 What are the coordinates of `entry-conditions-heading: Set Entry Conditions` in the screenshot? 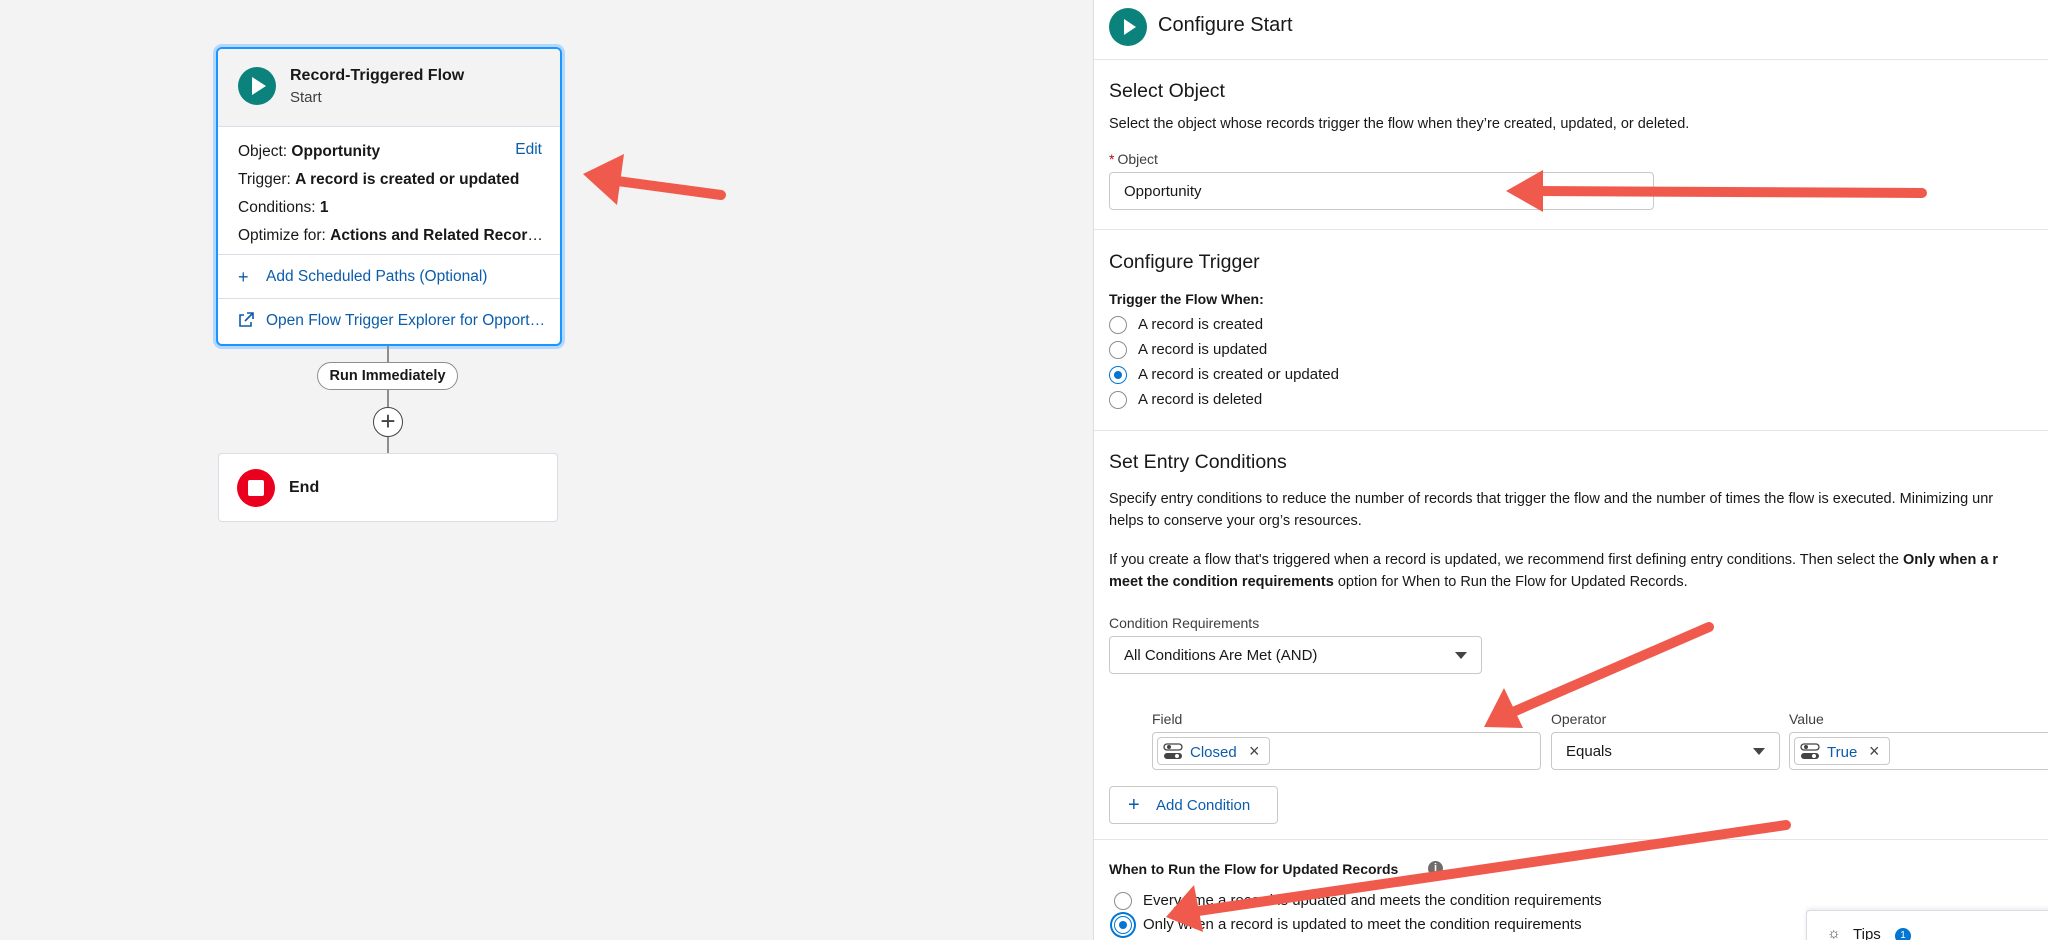 It's located at (1198, 462).